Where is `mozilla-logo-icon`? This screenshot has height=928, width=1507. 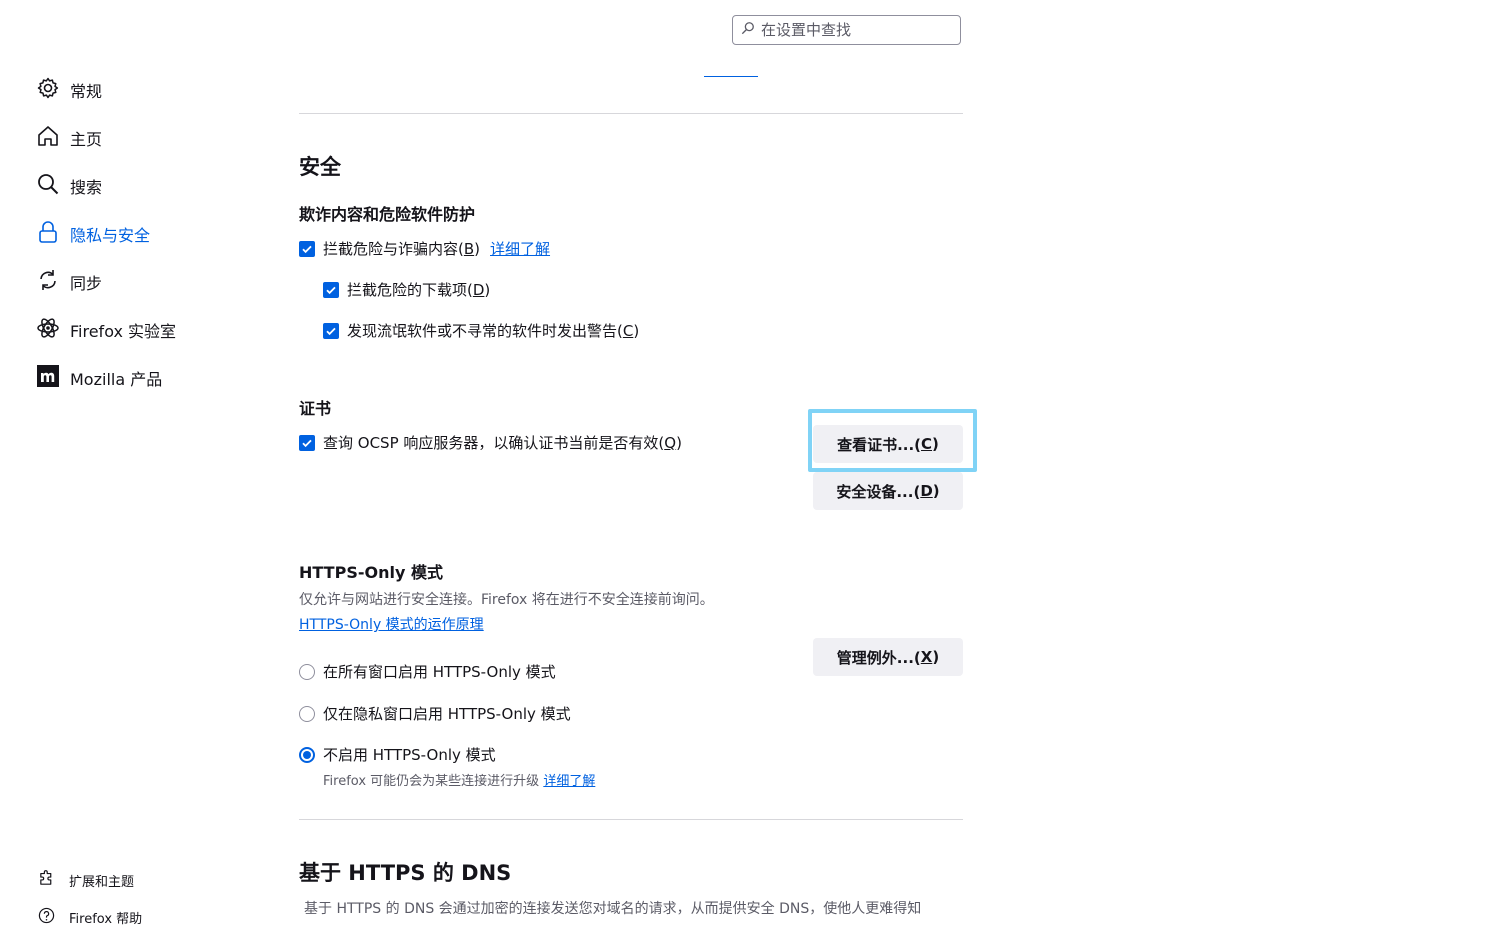 mozilla-logo-icon is located at coordinates (48, 378).